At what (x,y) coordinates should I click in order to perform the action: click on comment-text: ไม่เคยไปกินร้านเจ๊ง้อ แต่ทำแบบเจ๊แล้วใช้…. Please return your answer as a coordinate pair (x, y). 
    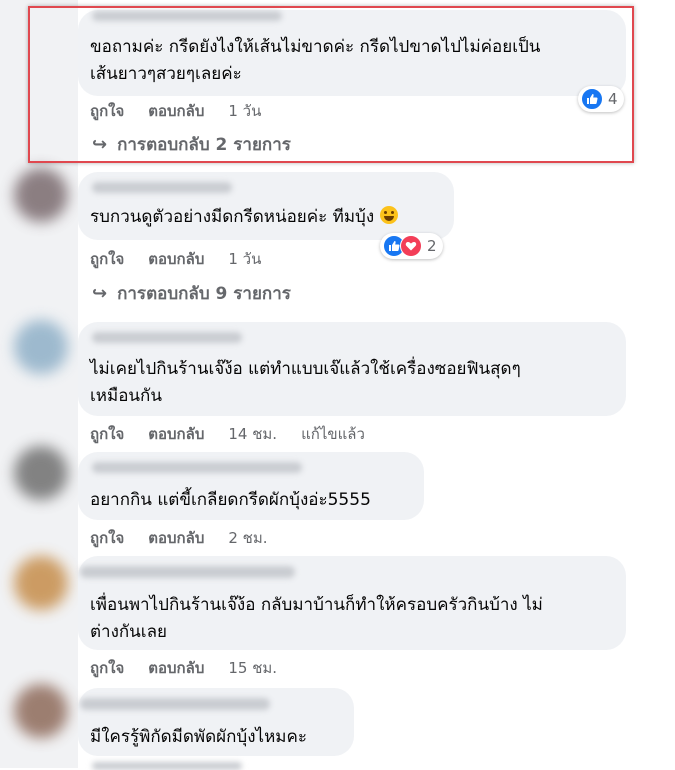
    Looking at the image, I should click on (305, 382).